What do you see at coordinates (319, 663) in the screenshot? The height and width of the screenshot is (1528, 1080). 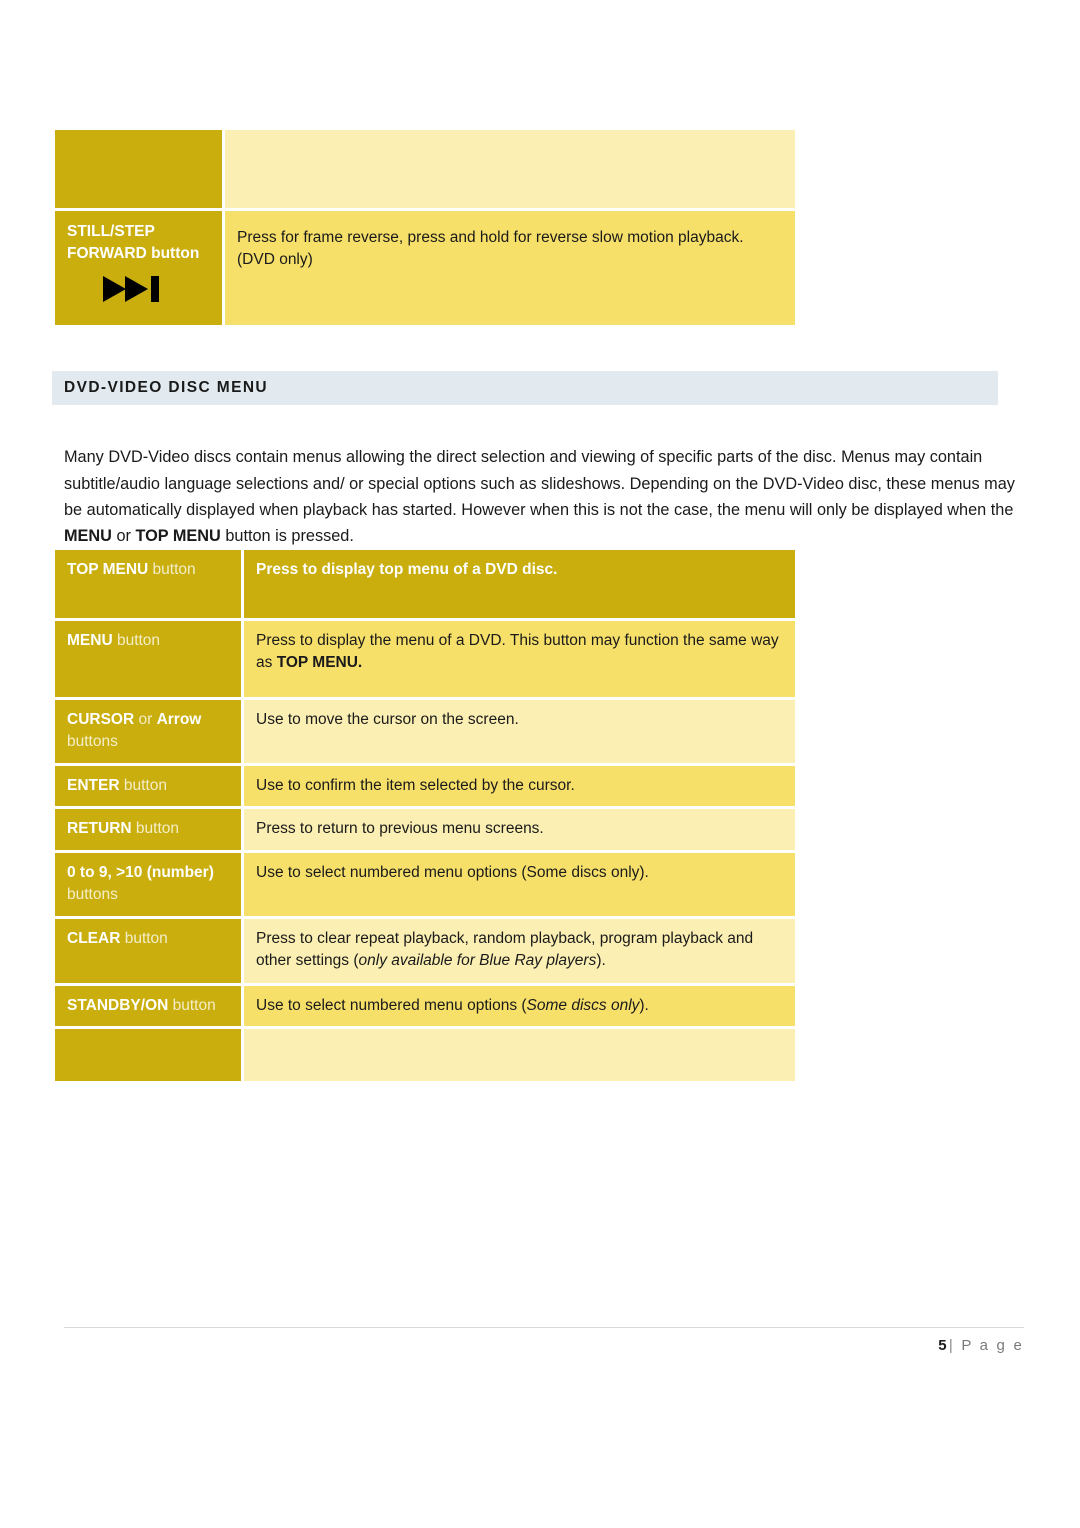 I see `row-menu-desc-bold: TOP MENU.` at bounding box center [319, 663].